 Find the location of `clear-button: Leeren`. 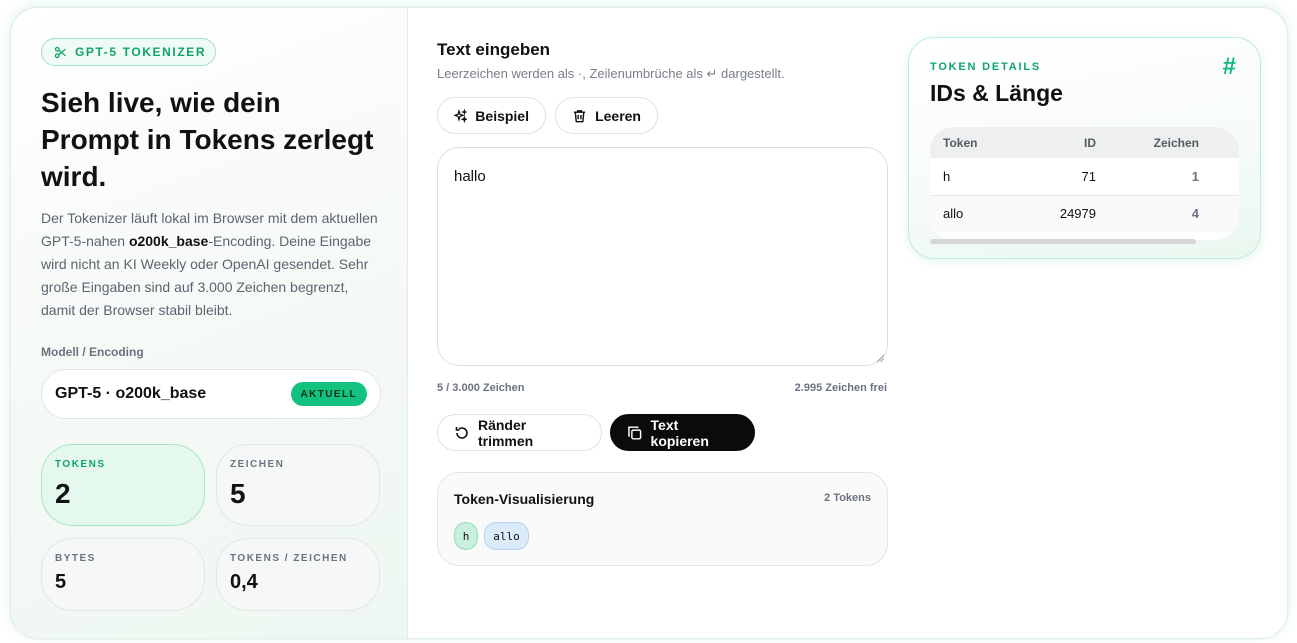

clear-button: Leeren is located at coordinates (606, 115).